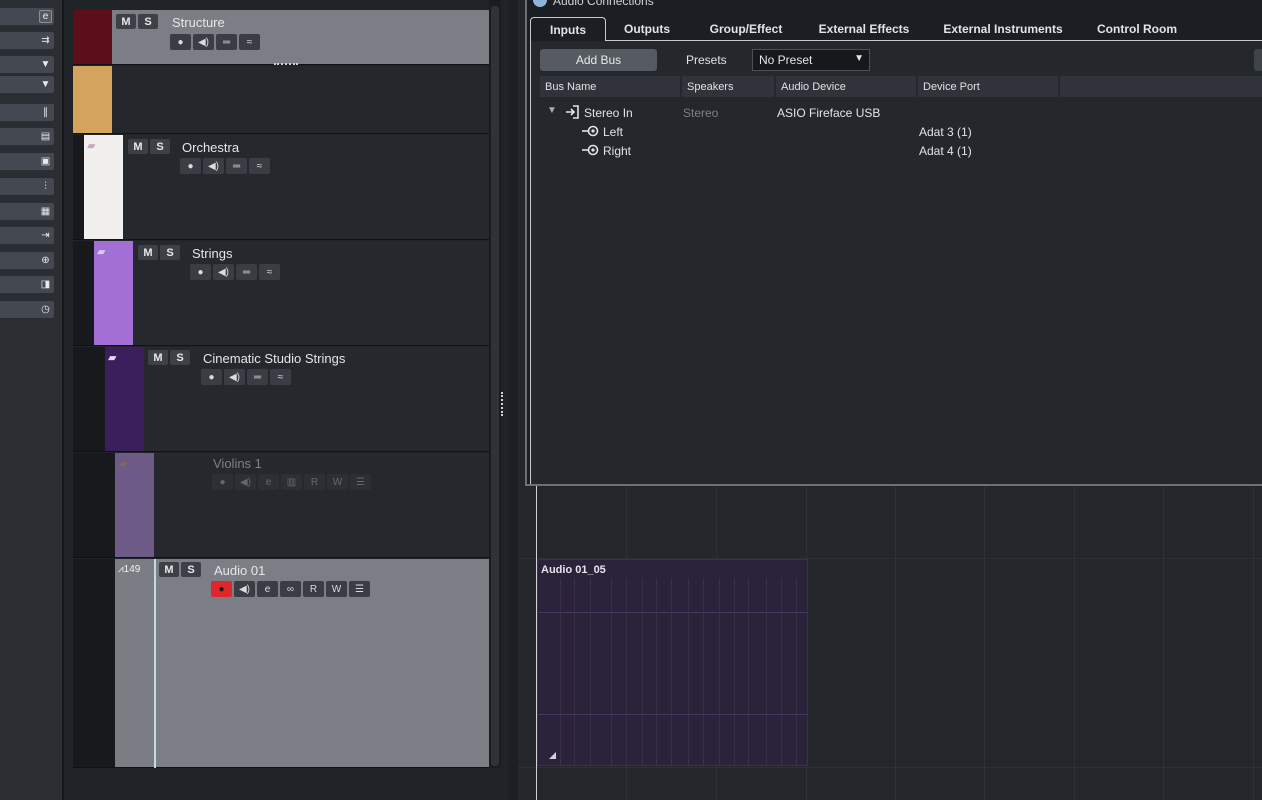 The height and width of the screenshot is (800, 1262). Describe the element at coordinates (864, 29) in the screenshot. I see `tab-external-effects: External Effects` at that location.